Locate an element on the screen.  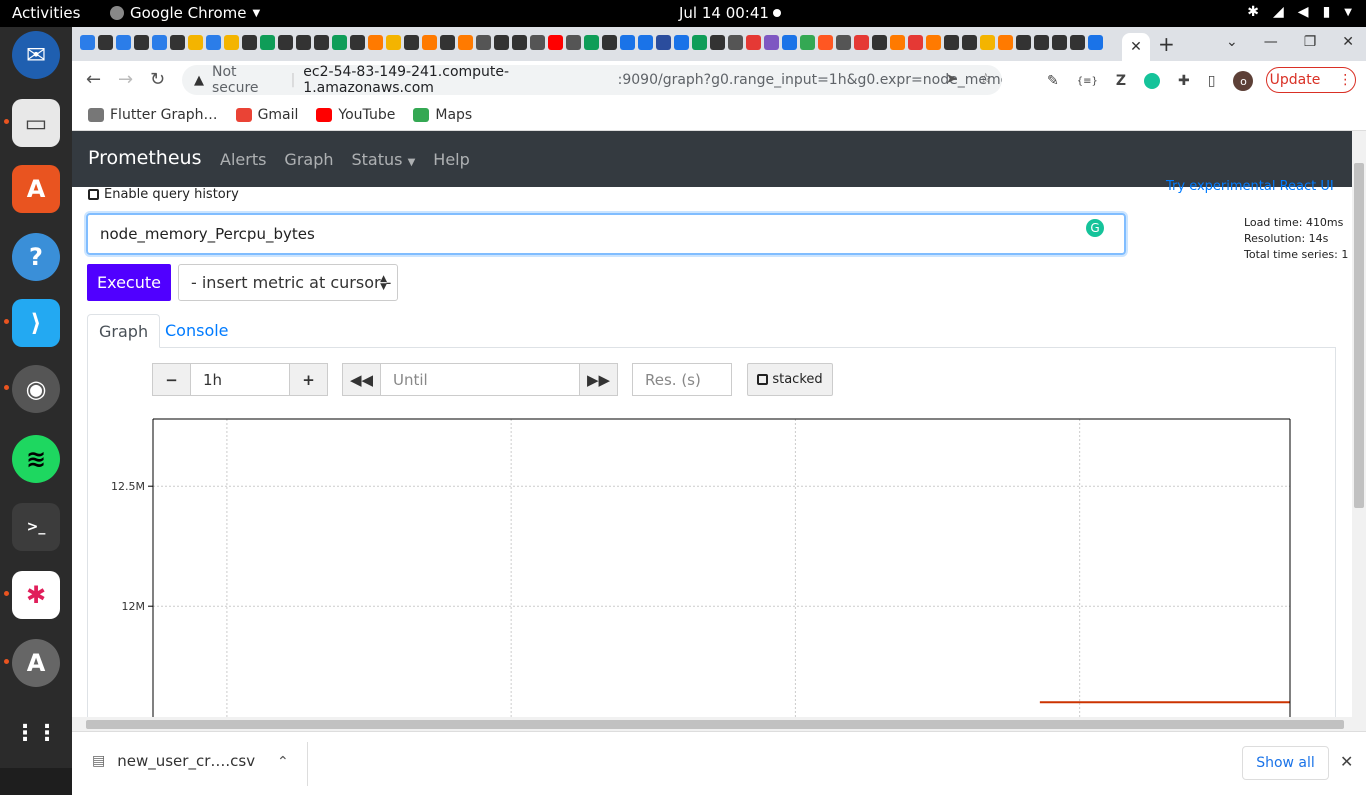
tab-search-icon: ⌄ is located at coordinates (1232, 42).